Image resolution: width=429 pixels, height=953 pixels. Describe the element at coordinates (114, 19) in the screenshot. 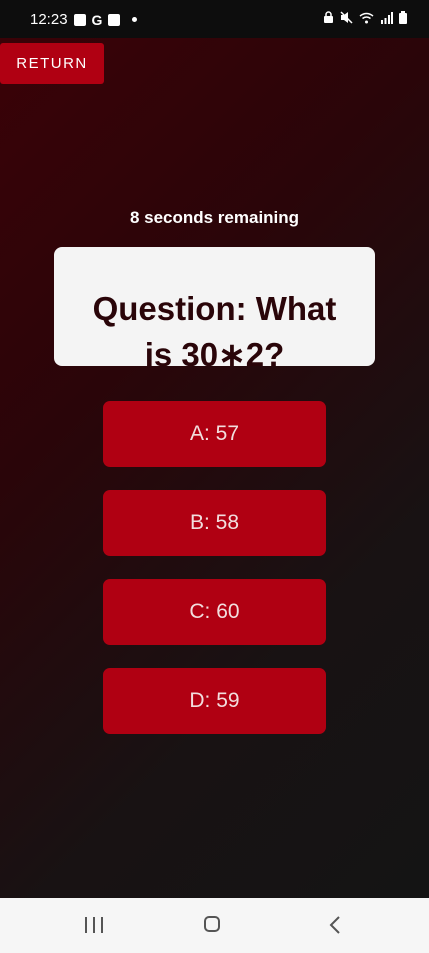

I see `app-icon` at that location.